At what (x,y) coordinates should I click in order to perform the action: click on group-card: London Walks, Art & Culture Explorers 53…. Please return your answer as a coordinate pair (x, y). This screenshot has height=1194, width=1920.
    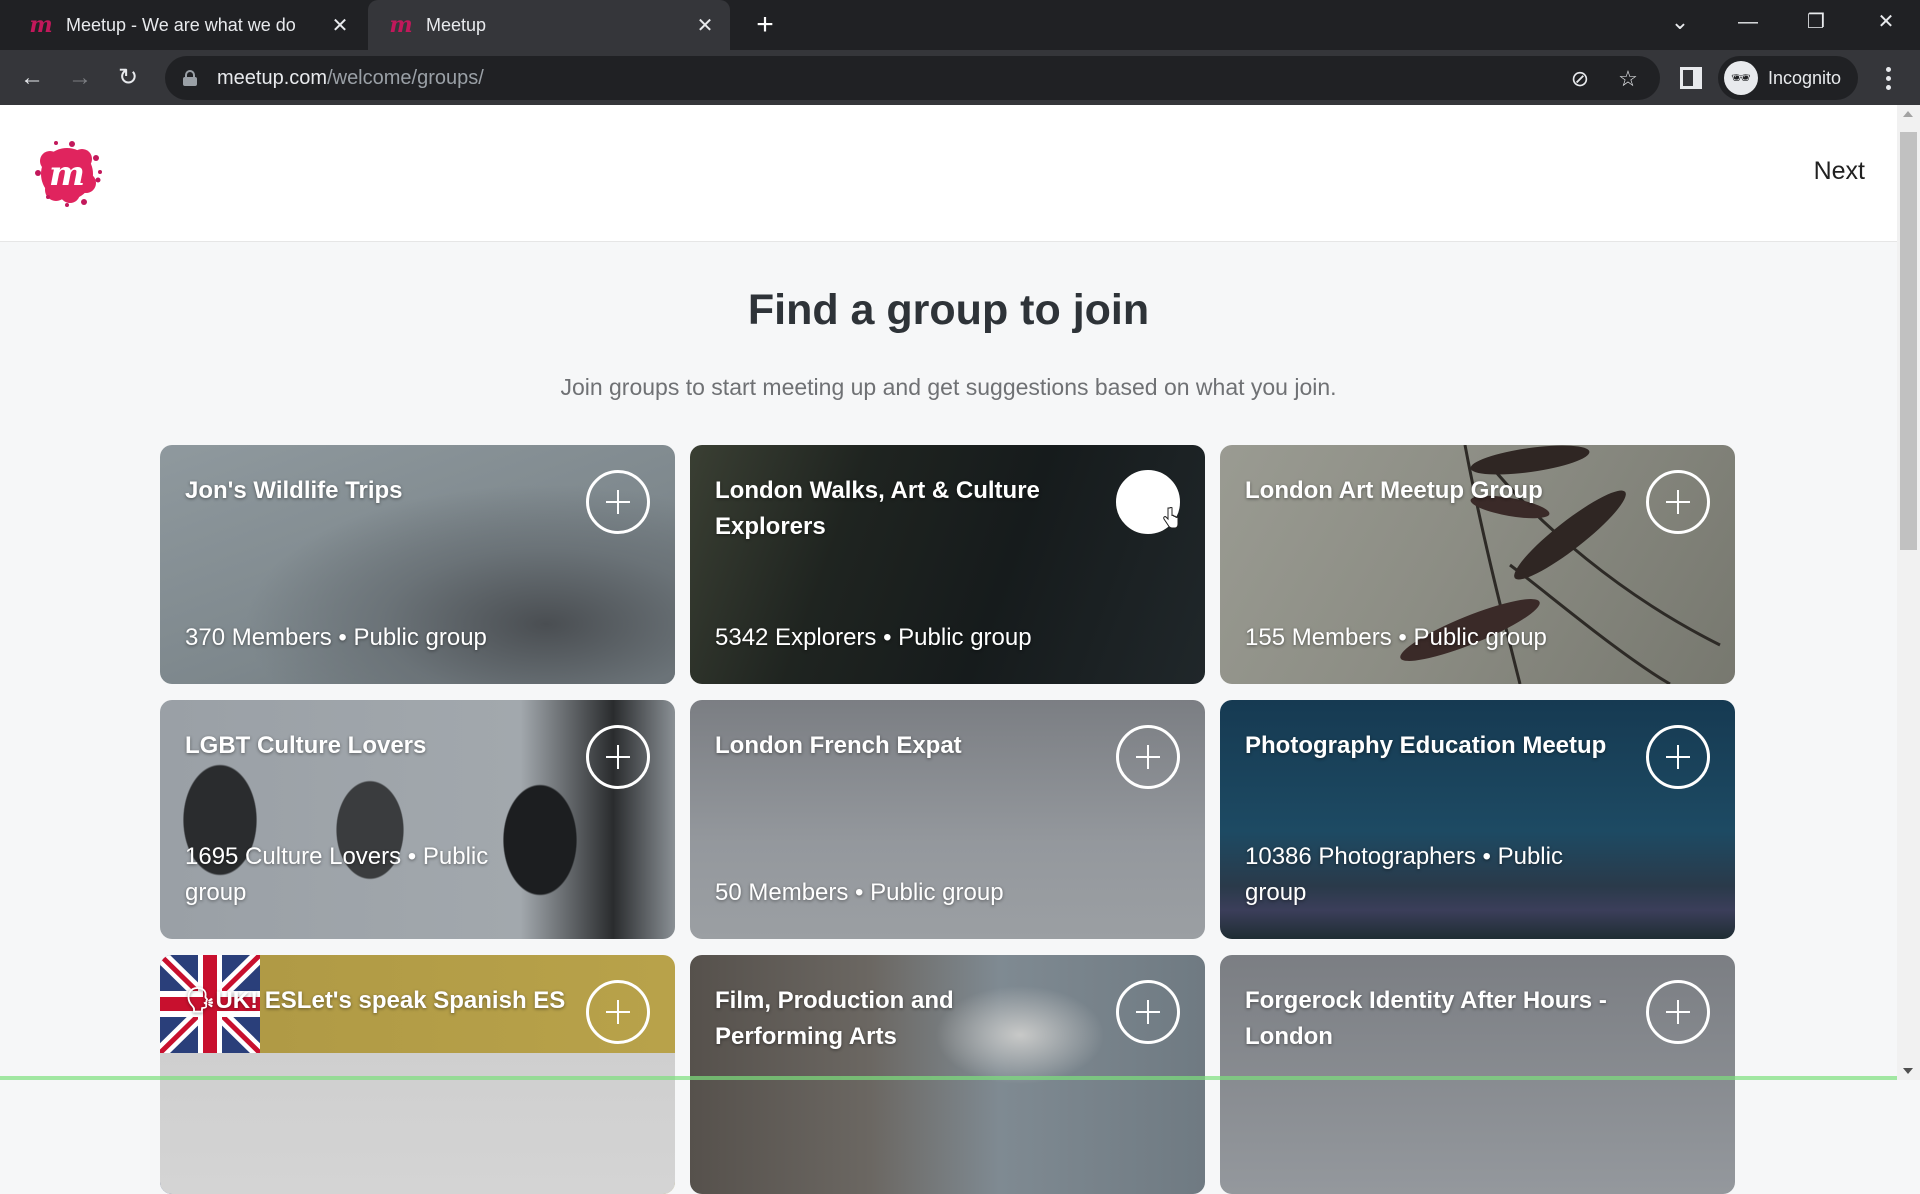
    Looking at the image, I should click on (947, 564).